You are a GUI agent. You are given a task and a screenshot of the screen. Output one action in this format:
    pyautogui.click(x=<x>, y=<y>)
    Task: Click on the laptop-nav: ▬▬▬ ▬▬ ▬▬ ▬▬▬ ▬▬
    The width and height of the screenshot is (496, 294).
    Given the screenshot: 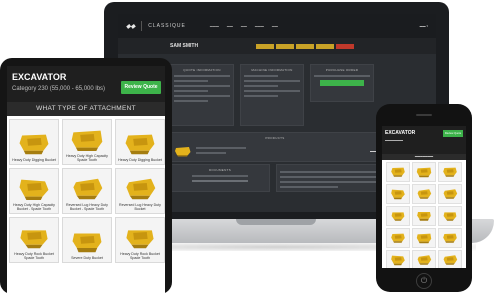 What is the action you would take?
    pyautogui.click(x=244, y=26)
    